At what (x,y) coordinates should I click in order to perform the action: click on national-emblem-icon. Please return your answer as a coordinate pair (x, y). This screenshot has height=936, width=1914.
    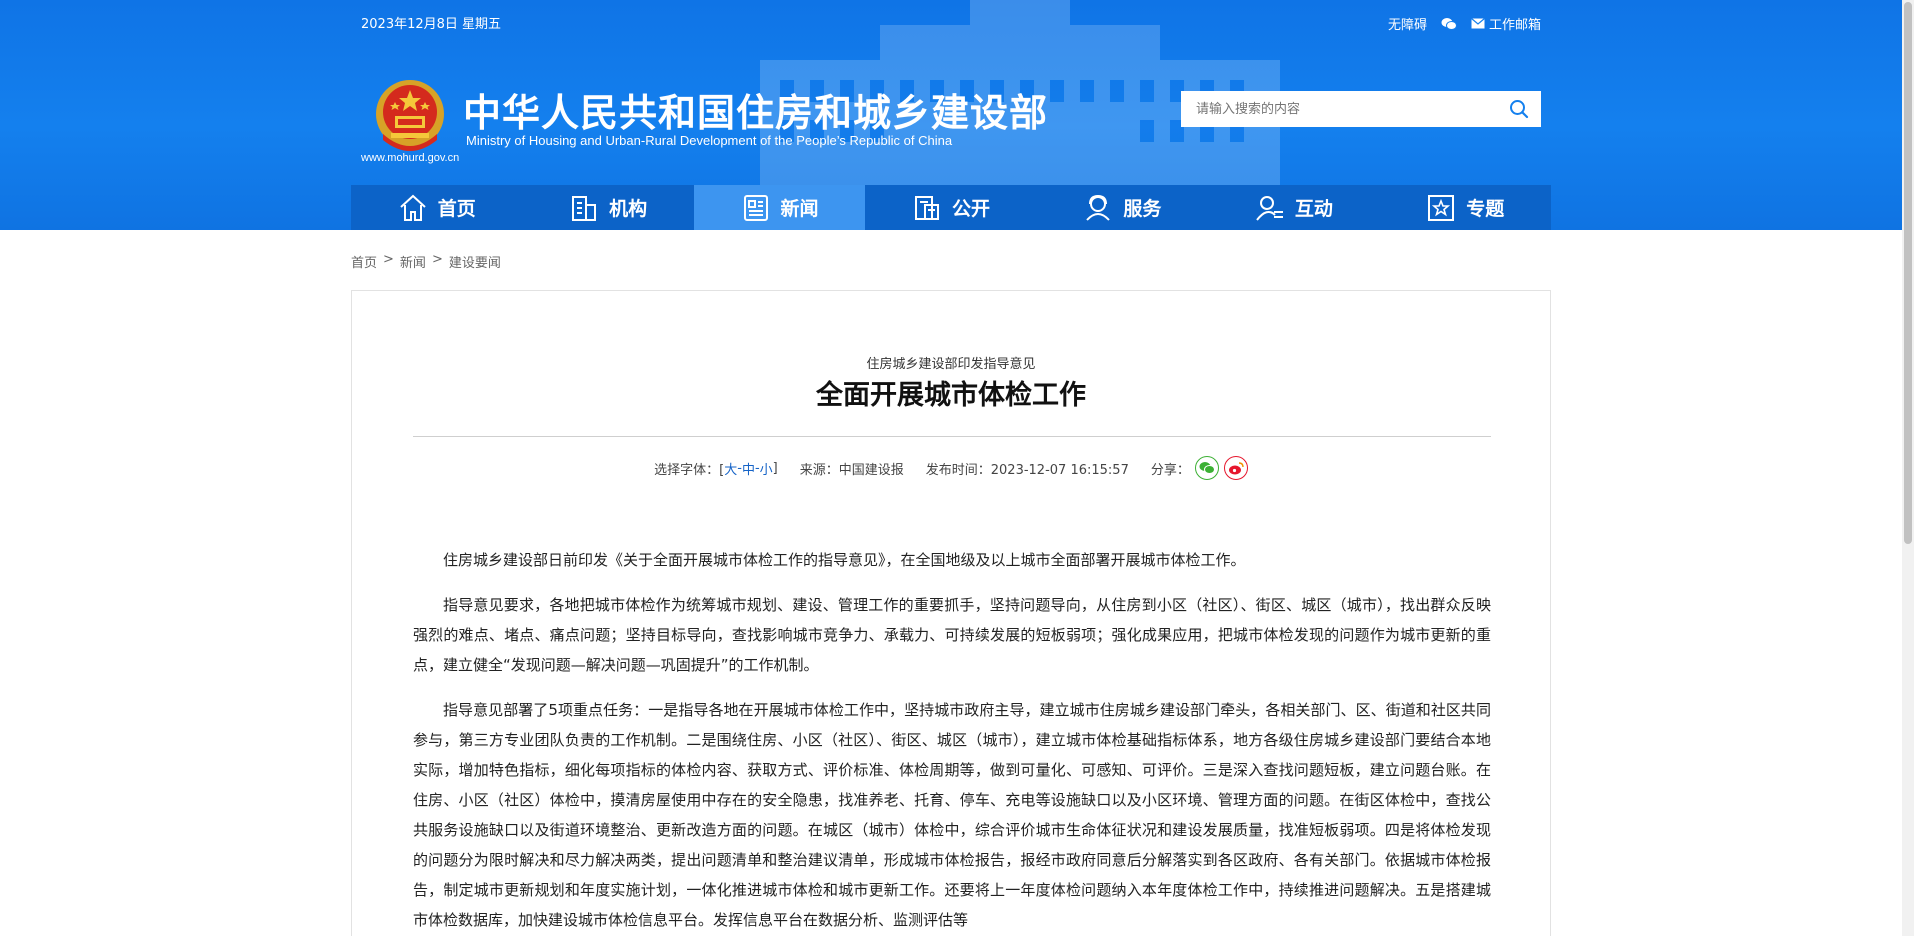
    Looking at the image, I should click on (410, 116).